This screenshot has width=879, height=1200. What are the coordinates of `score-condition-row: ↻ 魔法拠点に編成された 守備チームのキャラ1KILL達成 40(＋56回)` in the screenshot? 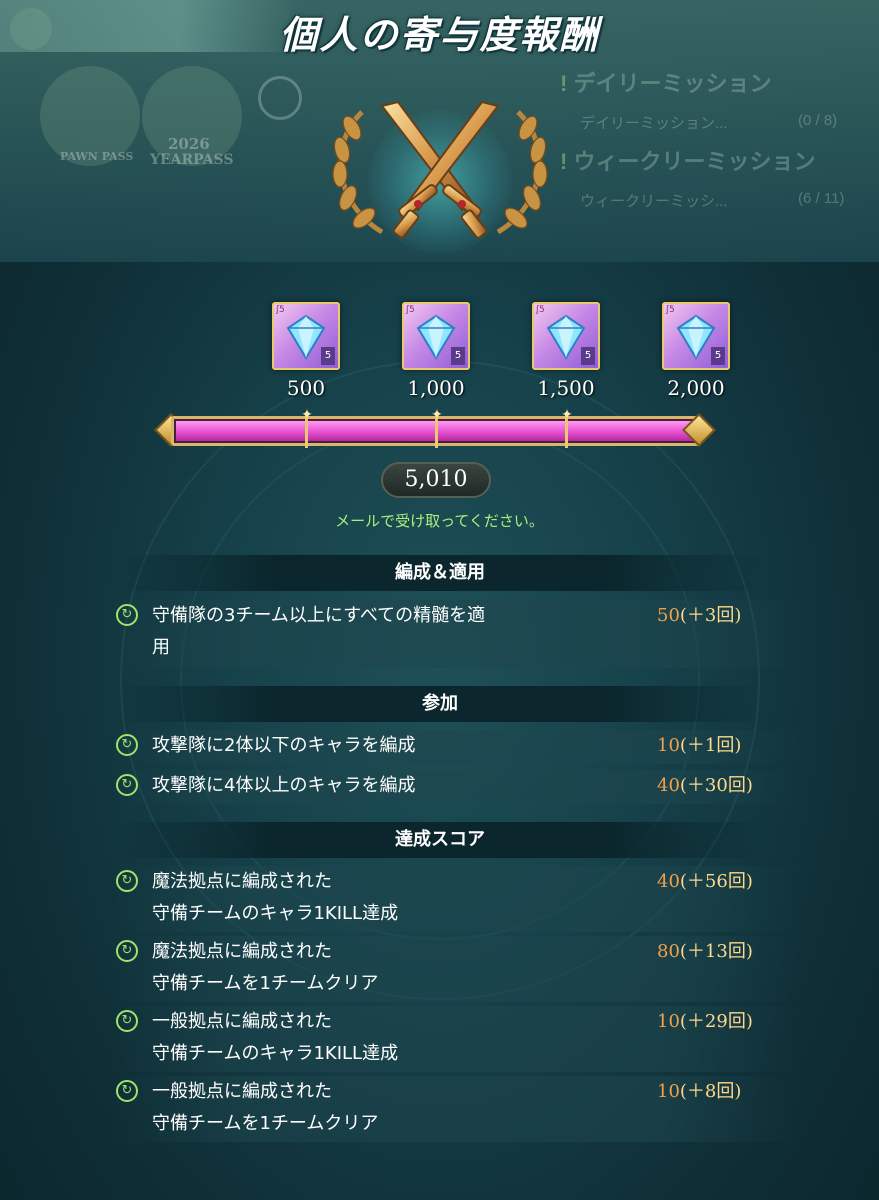 It's located at (457, 899).